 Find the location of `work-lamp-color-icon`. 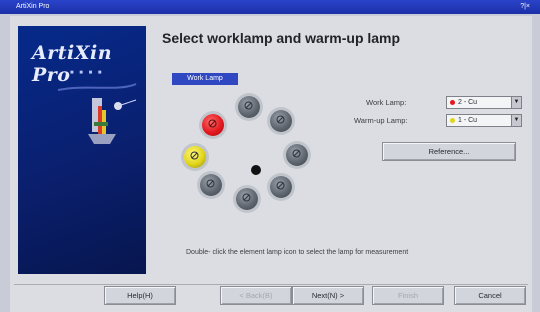

work-lamp-color-icon is located at coordinates (452, 102).